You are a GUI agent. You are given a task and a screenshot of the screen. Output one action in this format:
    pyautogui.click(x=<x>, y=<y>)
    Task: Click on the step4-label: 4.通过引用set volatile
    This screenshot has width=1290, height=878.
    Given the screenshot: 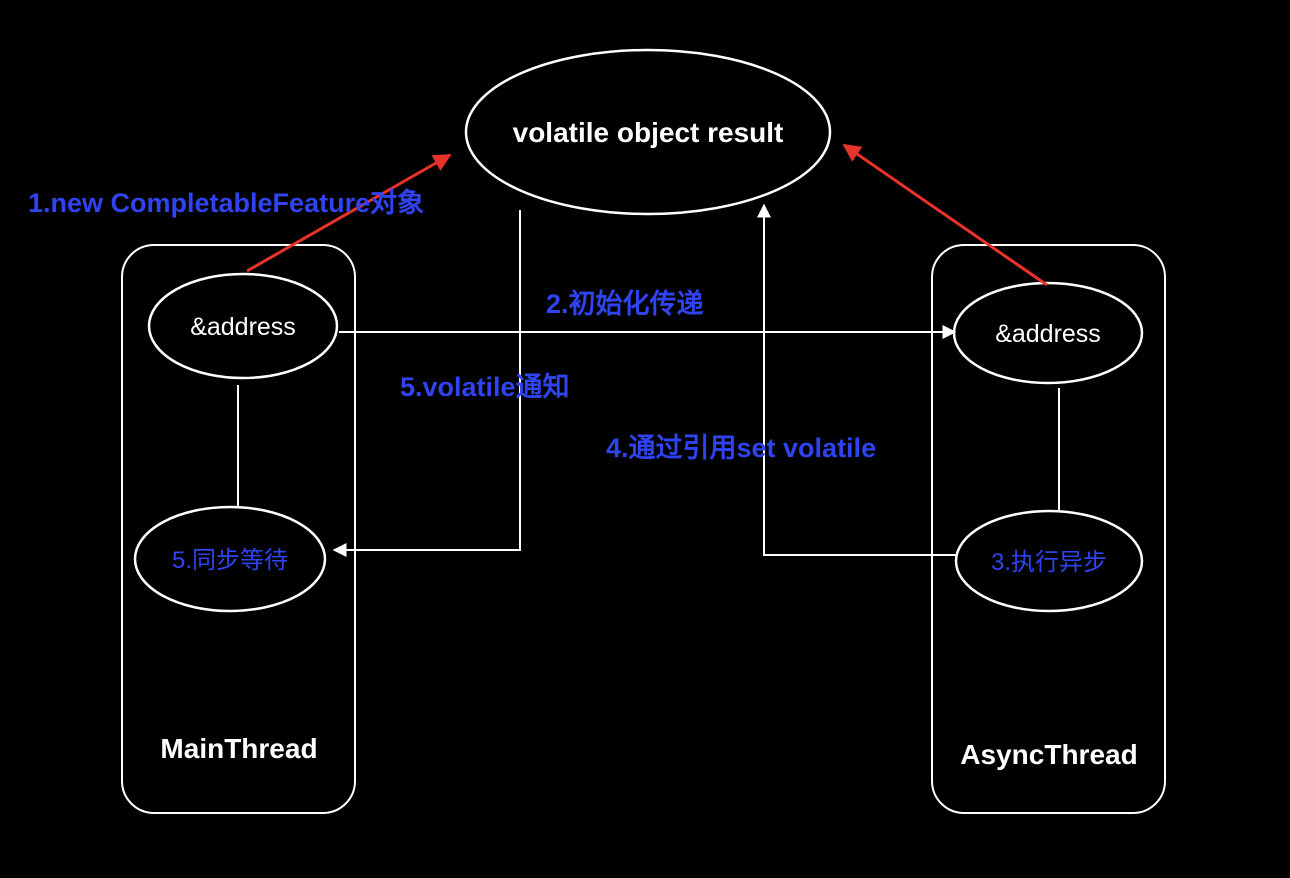 What is the action you would take?
    pyautogui.click(x=741, y=448)
    